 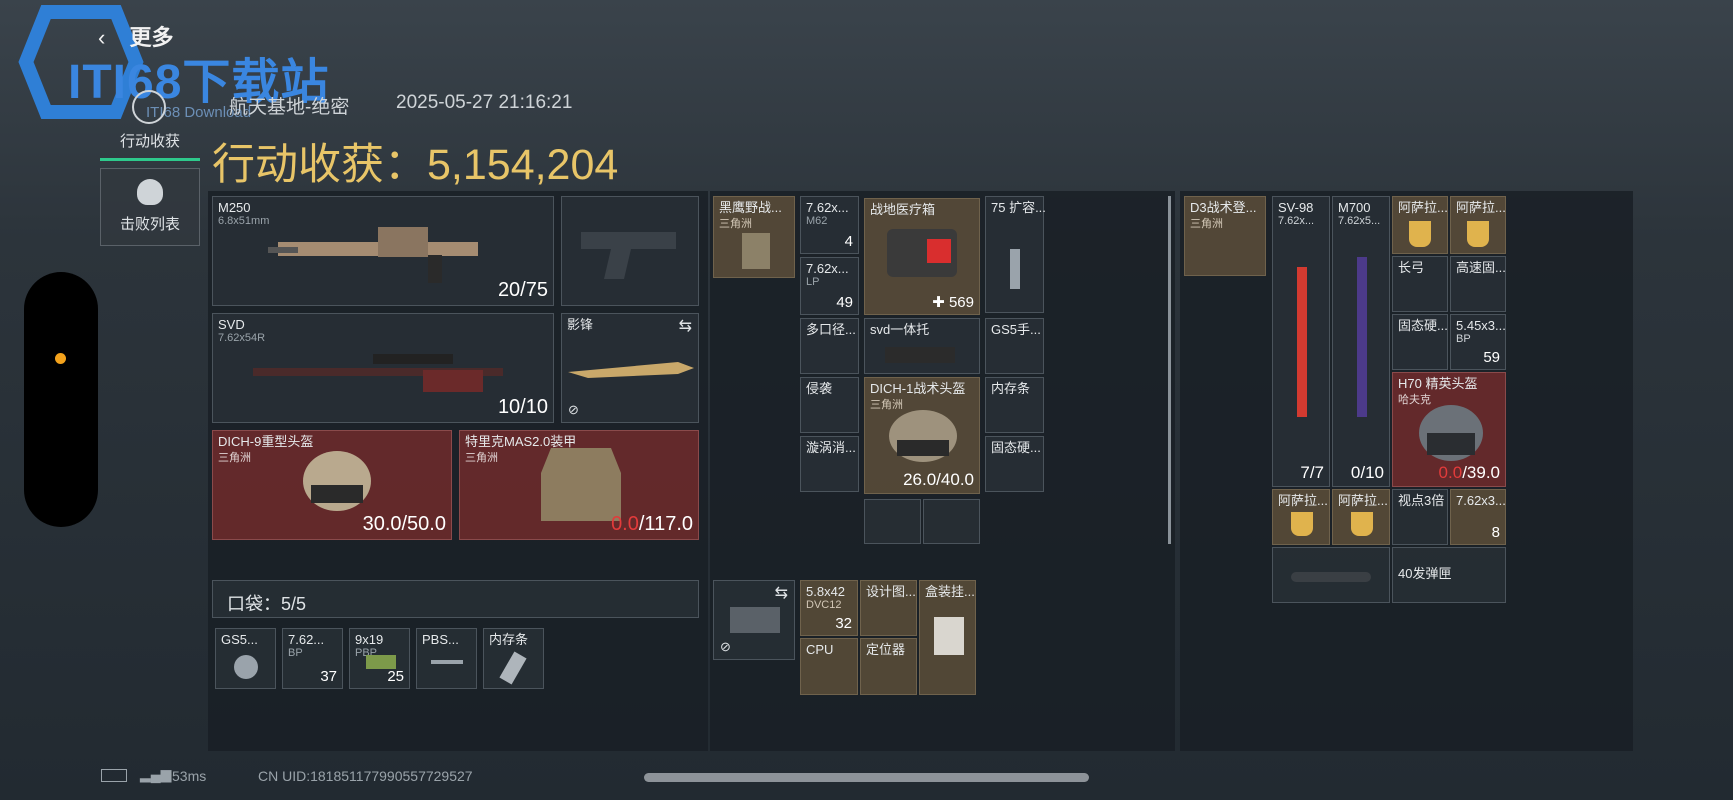 What do you see at coordinates (1451, 433) in the screenshot?
I see `helmet-icon` at bounding box center [1451, 433].